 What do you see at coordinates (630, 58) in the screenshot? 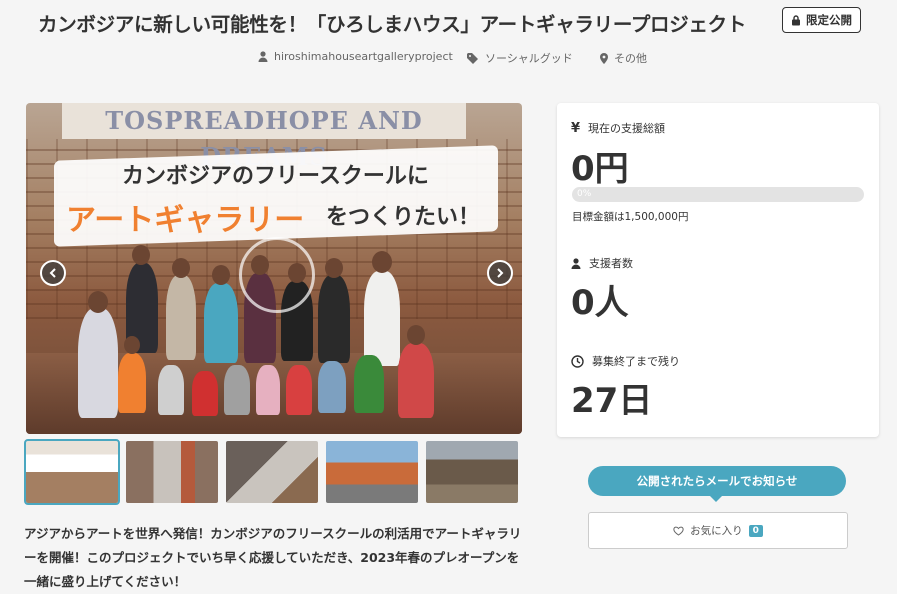
I see `location-name: その他` at bounding box center [630, 58].